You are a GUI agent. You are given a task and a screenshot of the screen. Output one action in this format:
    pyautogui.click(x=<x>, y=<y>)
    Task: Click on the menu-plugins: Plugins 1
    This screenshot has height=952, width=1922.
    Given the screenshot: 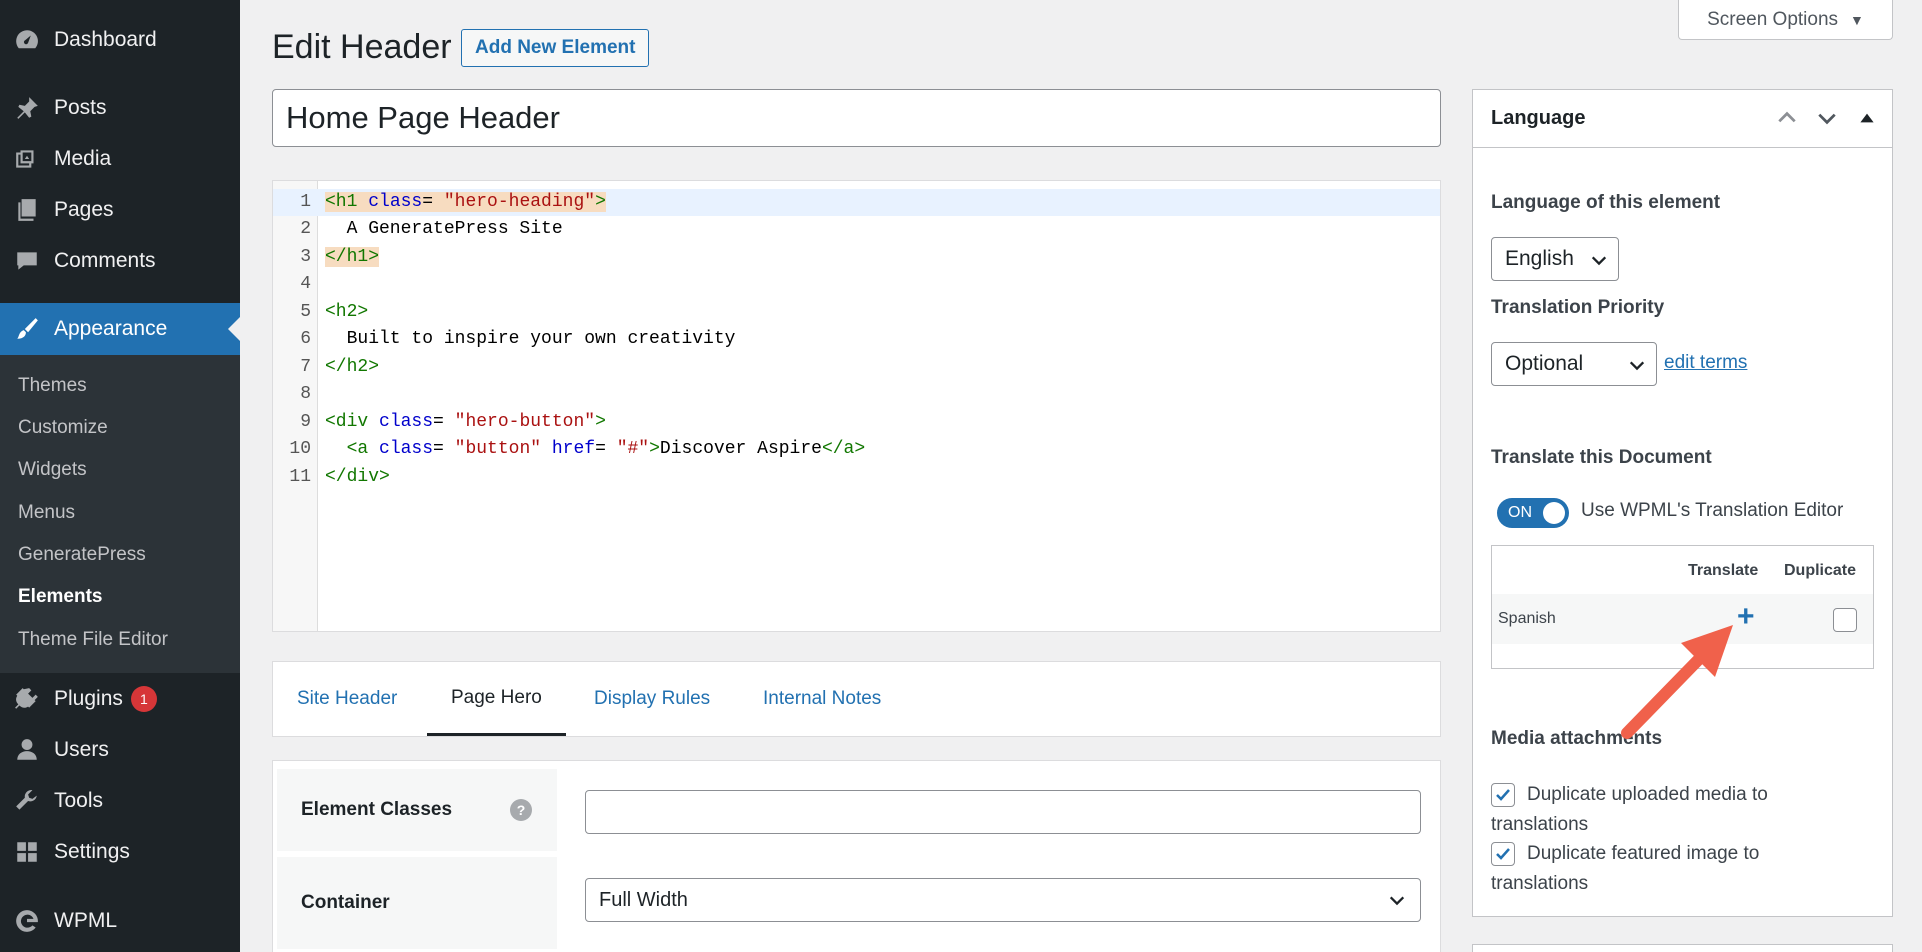 What is the action you would take?
    pyautogui.click(x=120, y=699)
    